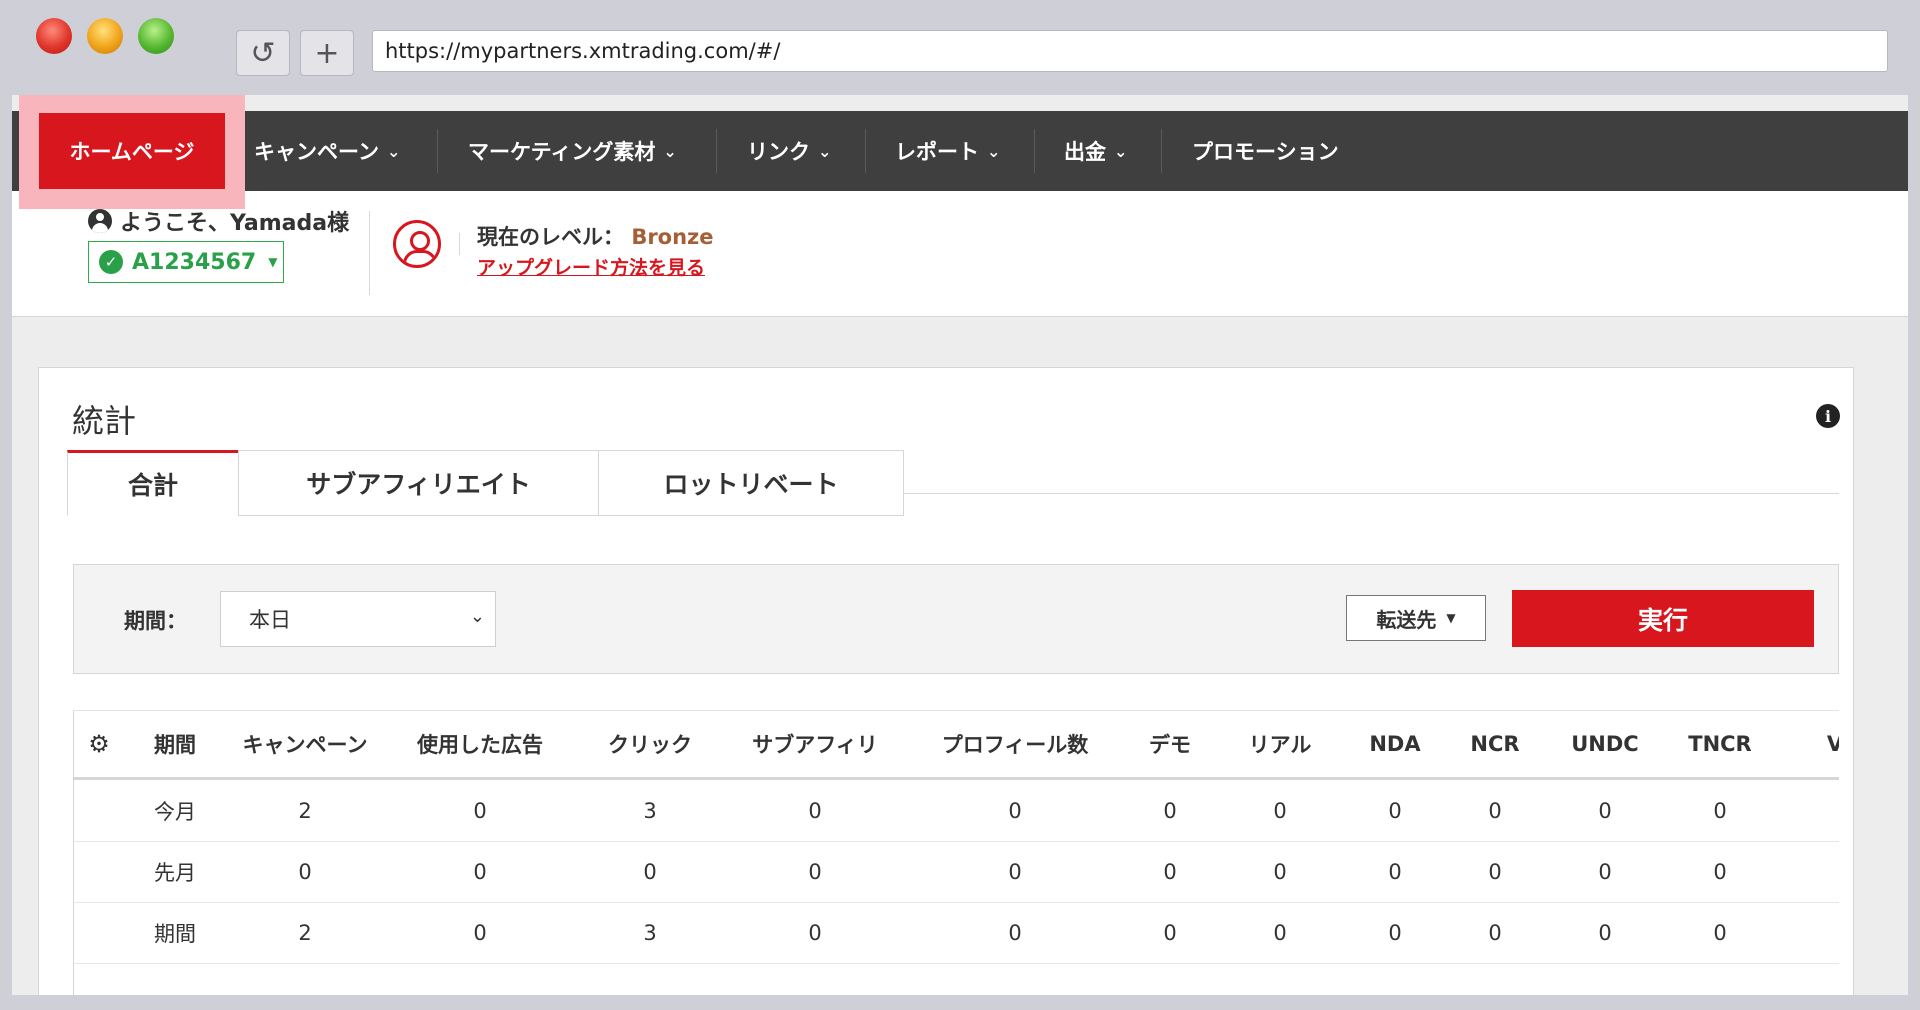 Image resolution: width=1920 pixels, height=1010 pixels. I want to click on plus-icon: +, so click(327, 53).